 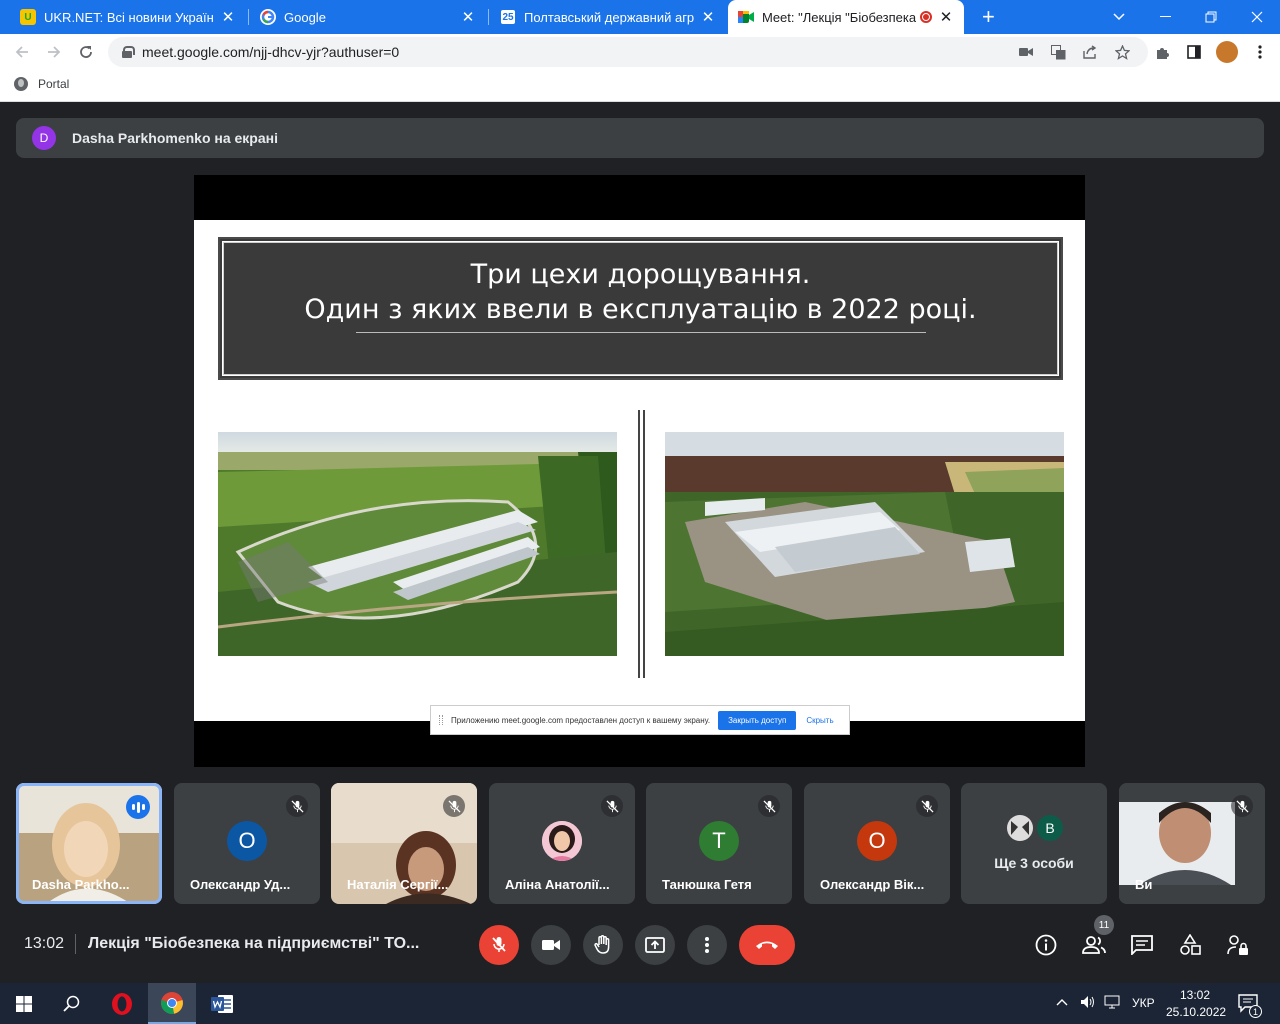 What do you see at coordinates (1058, 52) in the screenshot?
I see `translate-icon` at bounding box center [1058, 52].